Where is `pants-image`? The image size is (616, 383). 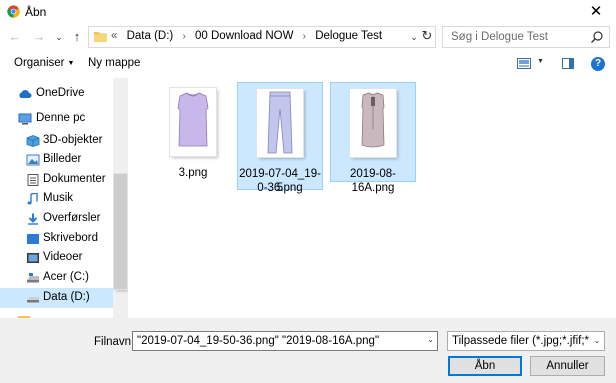
pants-image is located at coordinates (280, 122).